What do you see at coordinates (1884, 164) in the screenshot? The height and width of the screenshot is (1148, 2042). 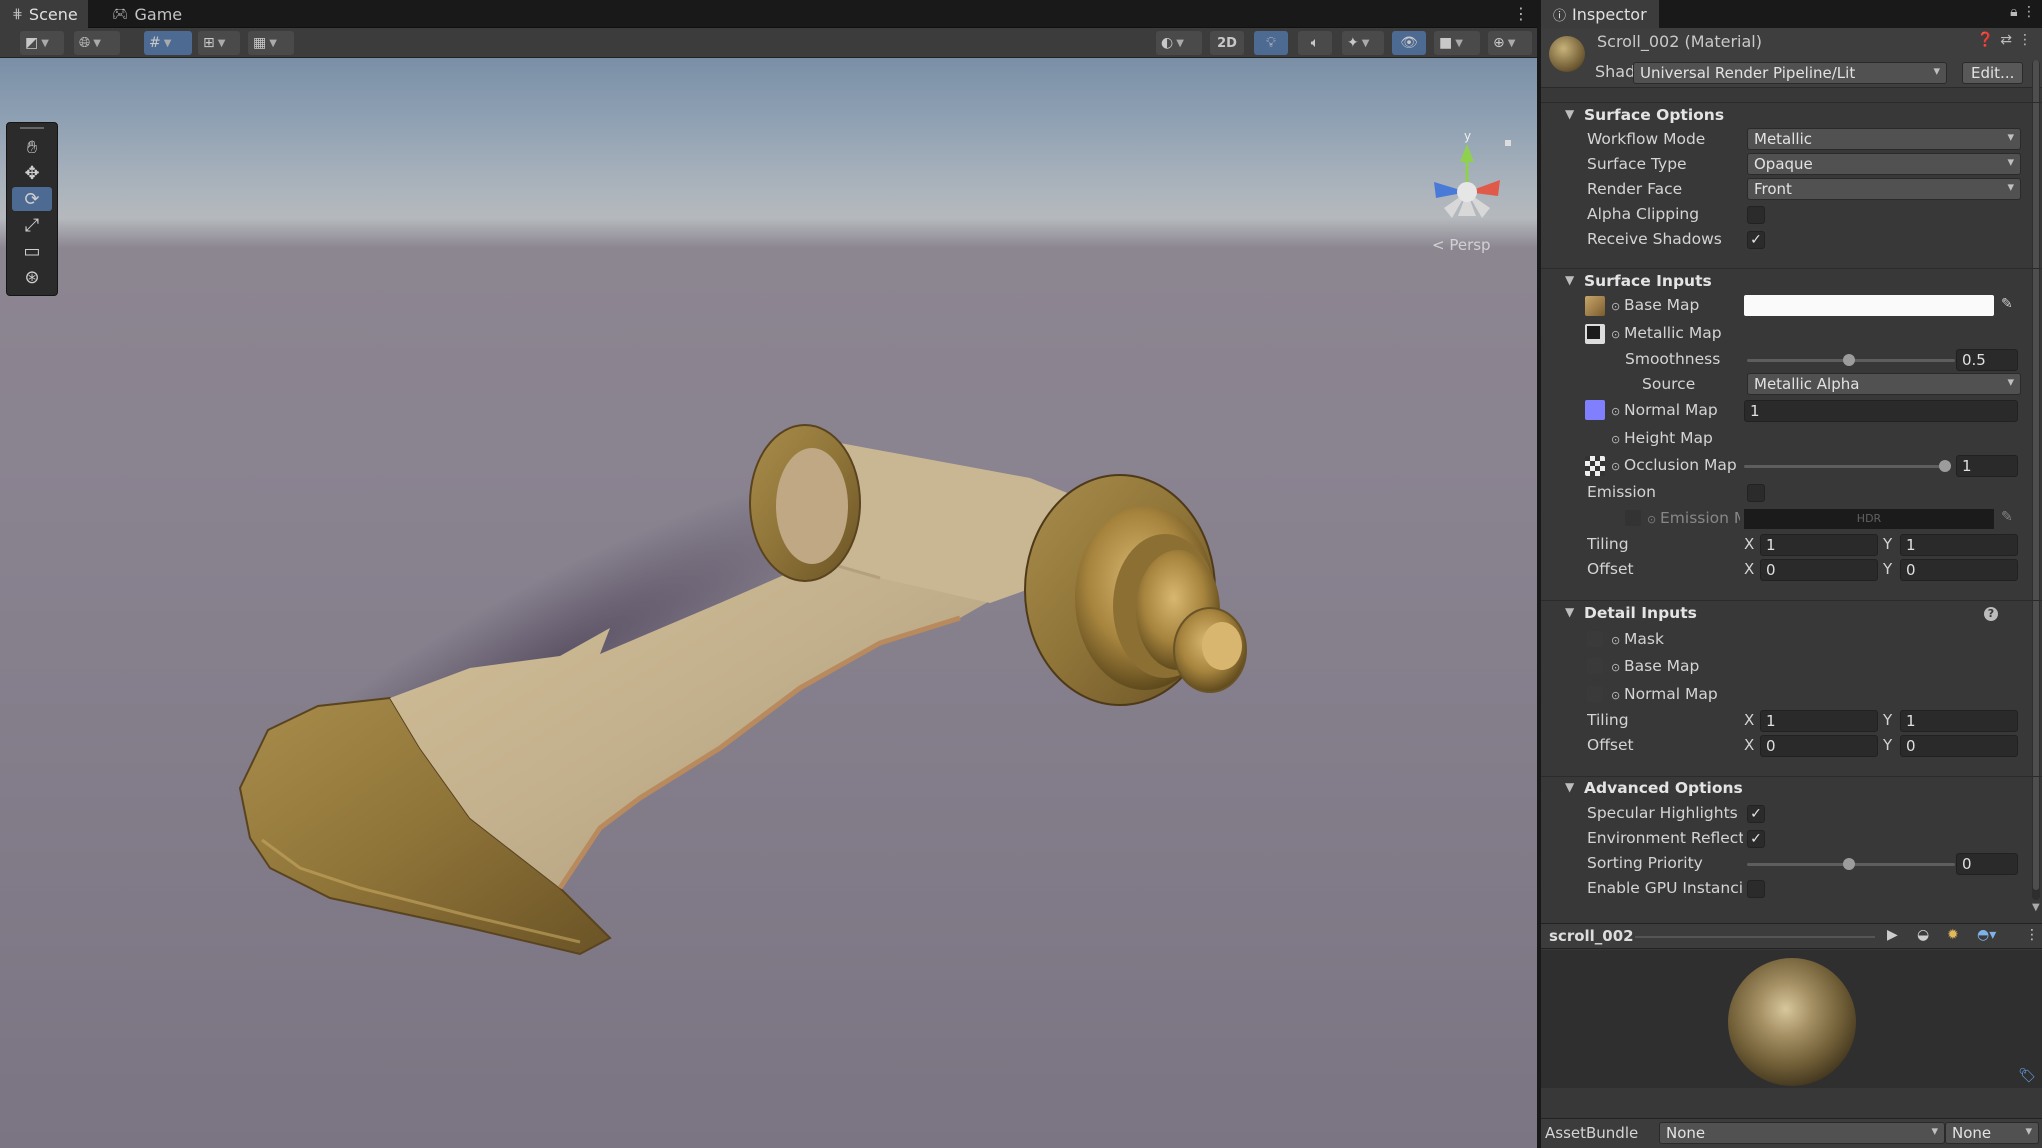 I see `surface-type-dropdown: Opaque` at bounding box center [1884, 164].